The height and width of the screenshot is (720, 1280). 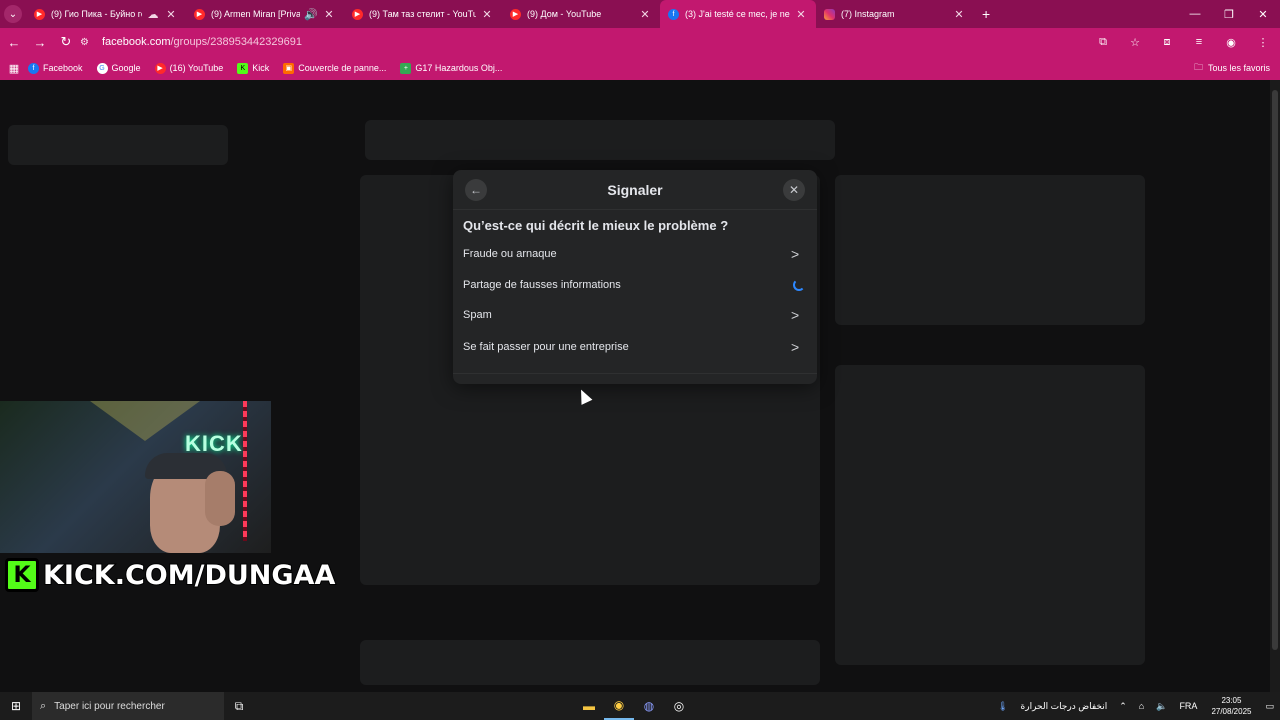 What do you see at coordinates (1275, 370) in the screenshot?
I see `scrollbar-thumb` at bounding box center [1275, 370].